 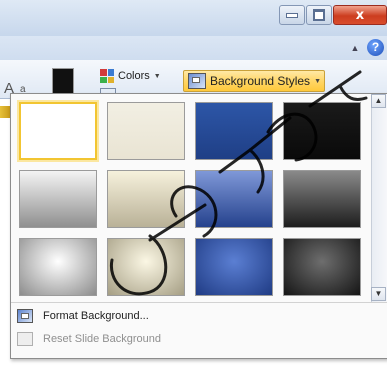 What do you see at coordinates (197, 81) in the screenshot?
I see `background-styles-icon` at bounding box center [197, 81].